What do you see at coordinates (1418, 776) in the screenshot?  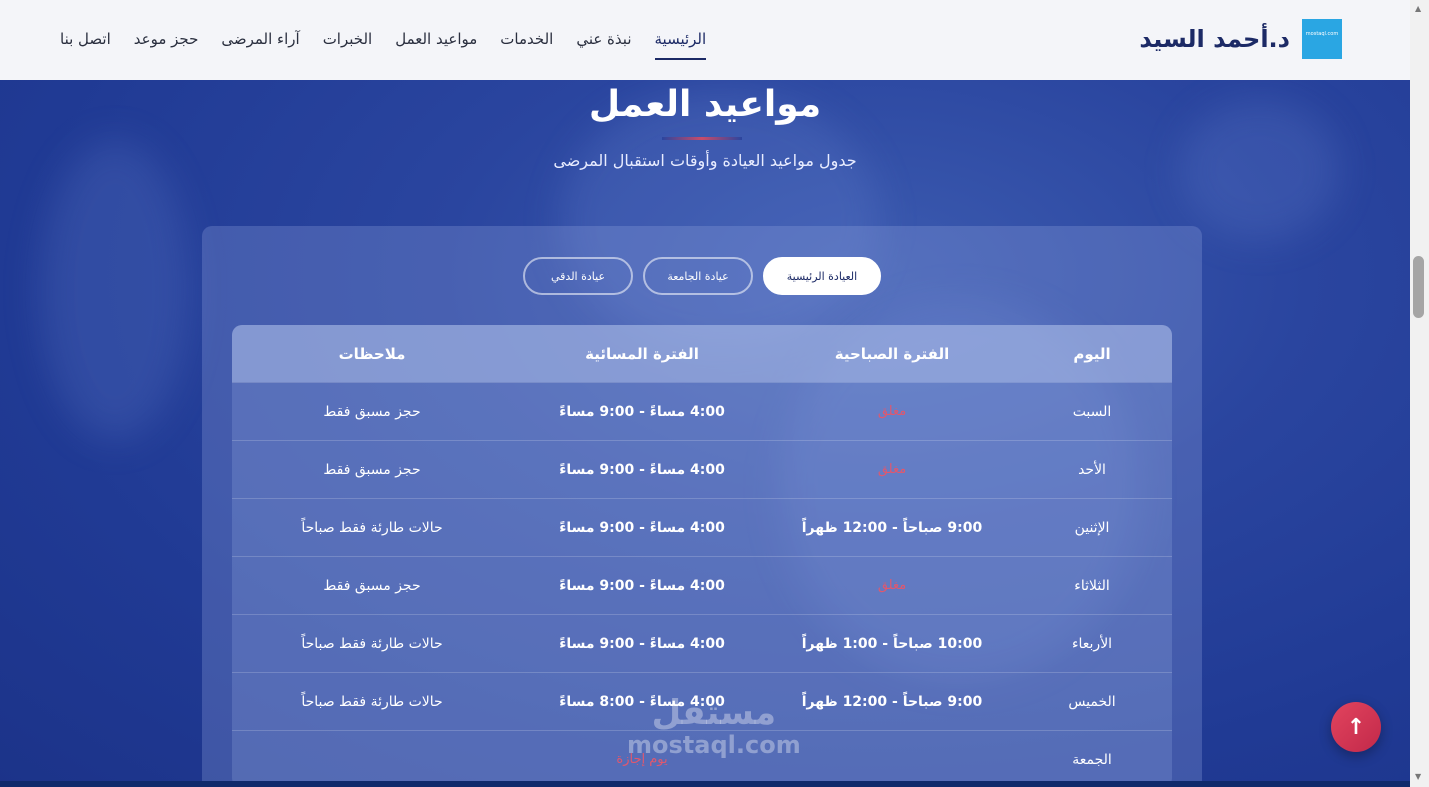 I see `scroll-down-icon: ▼` at bounding box center [1418, 776].